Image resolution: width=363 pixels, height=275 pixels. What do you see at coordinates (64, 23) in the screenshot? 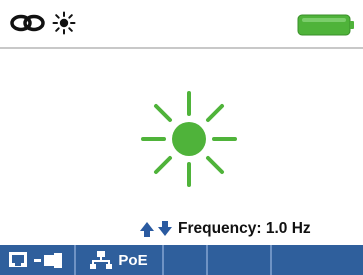
I see `flashing-light-icon` at bounding box center [64, 23].